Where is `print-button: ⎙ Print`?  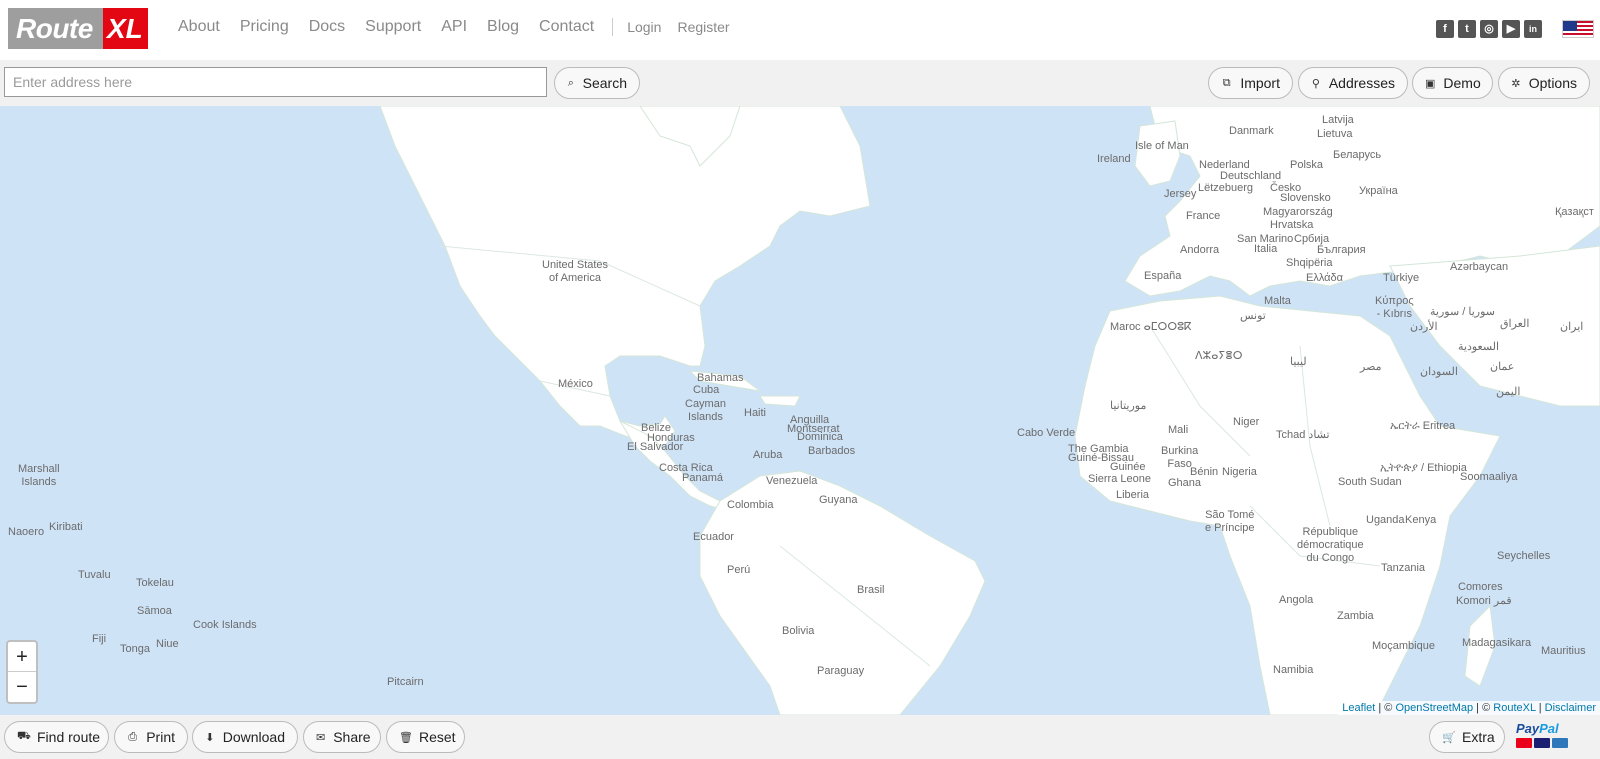
print-button: ⎙ Print is located at coordinates (151, 737).